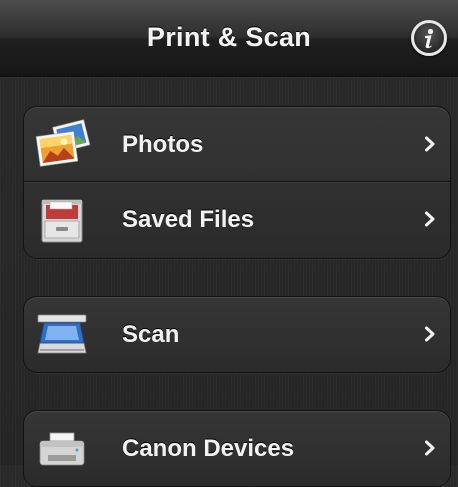 Image resolution: width=458 pixels, height=487 pixels. Describe the element at coordinates (62, 448) in the screenshot. I see `printer-icon` at that location.